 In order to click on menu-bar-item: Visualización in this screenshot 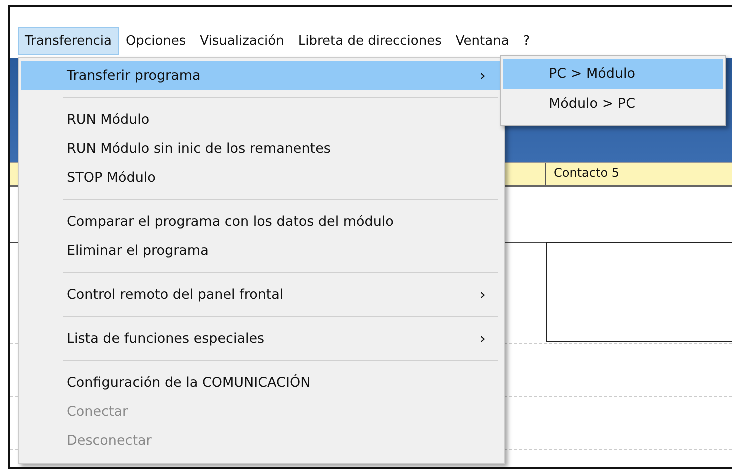, I will do `click(242, 41)`.